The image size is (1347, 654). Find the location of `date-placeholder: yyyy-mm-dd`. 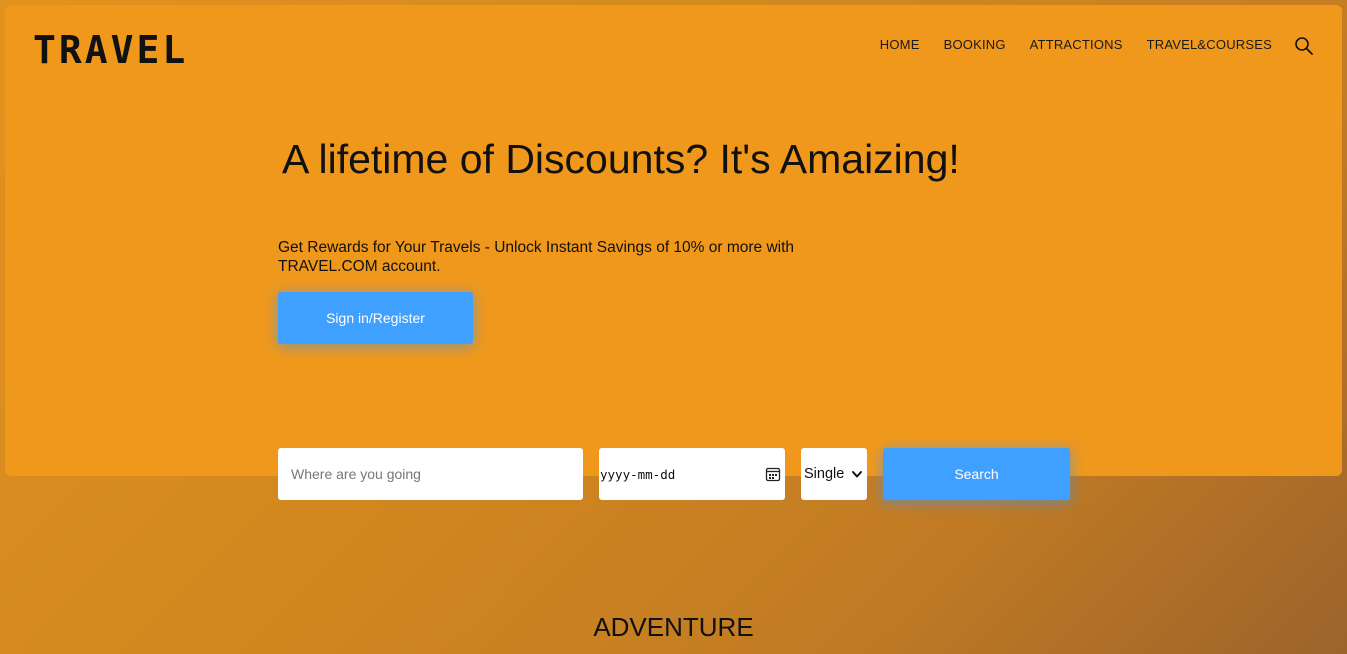

date-placeholder: yyyy-mm-dd is located at coordinates (638, 474).